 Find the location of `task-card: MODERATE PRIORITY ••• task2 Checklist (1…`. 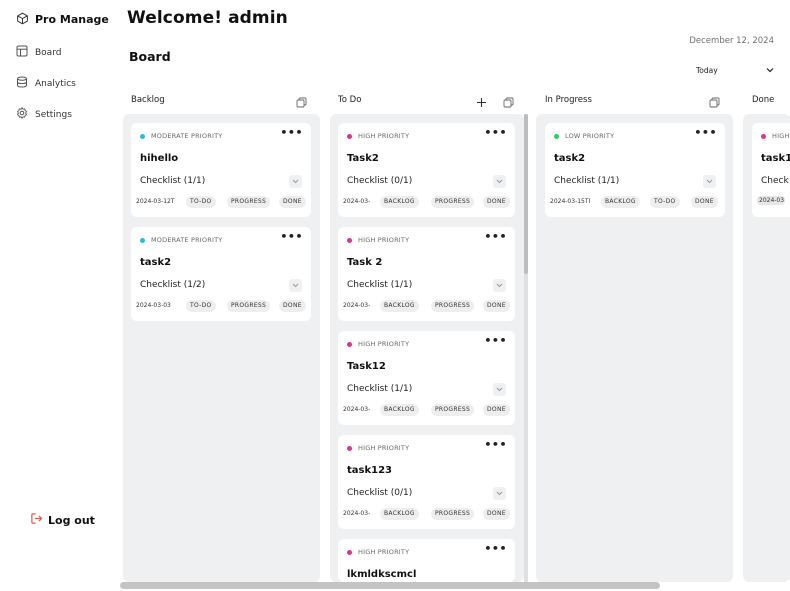

task-card: MODERATE PRIORITY ••• task2 Checklist (1… is located at coordinates (221, 274).